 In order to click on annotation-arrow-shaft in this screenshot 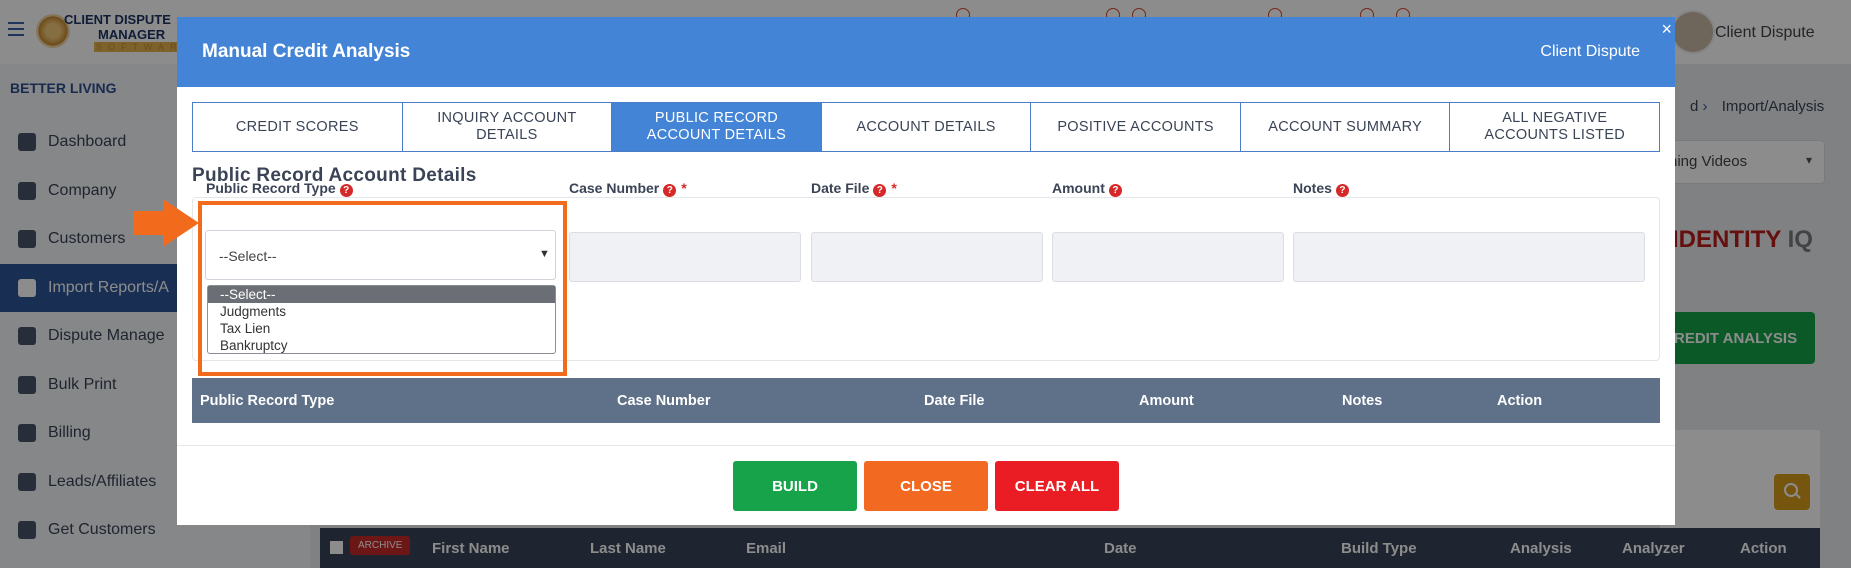, I will do `click(148, 223)`.